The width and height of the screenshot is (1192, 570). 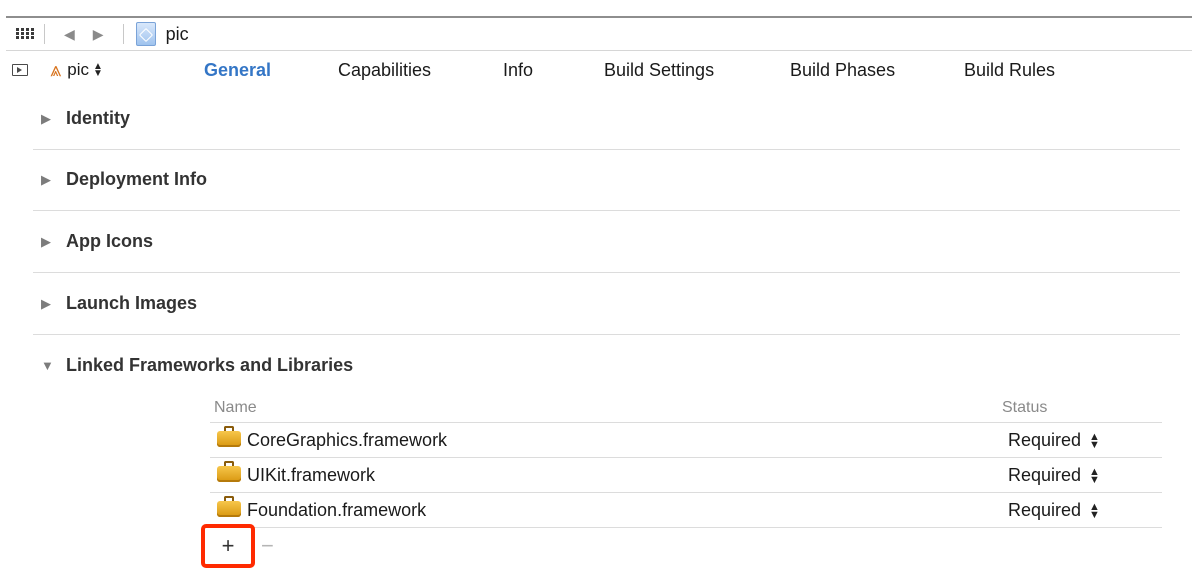 I want to click on add-framework-button: +, so click(x=228, y=546).